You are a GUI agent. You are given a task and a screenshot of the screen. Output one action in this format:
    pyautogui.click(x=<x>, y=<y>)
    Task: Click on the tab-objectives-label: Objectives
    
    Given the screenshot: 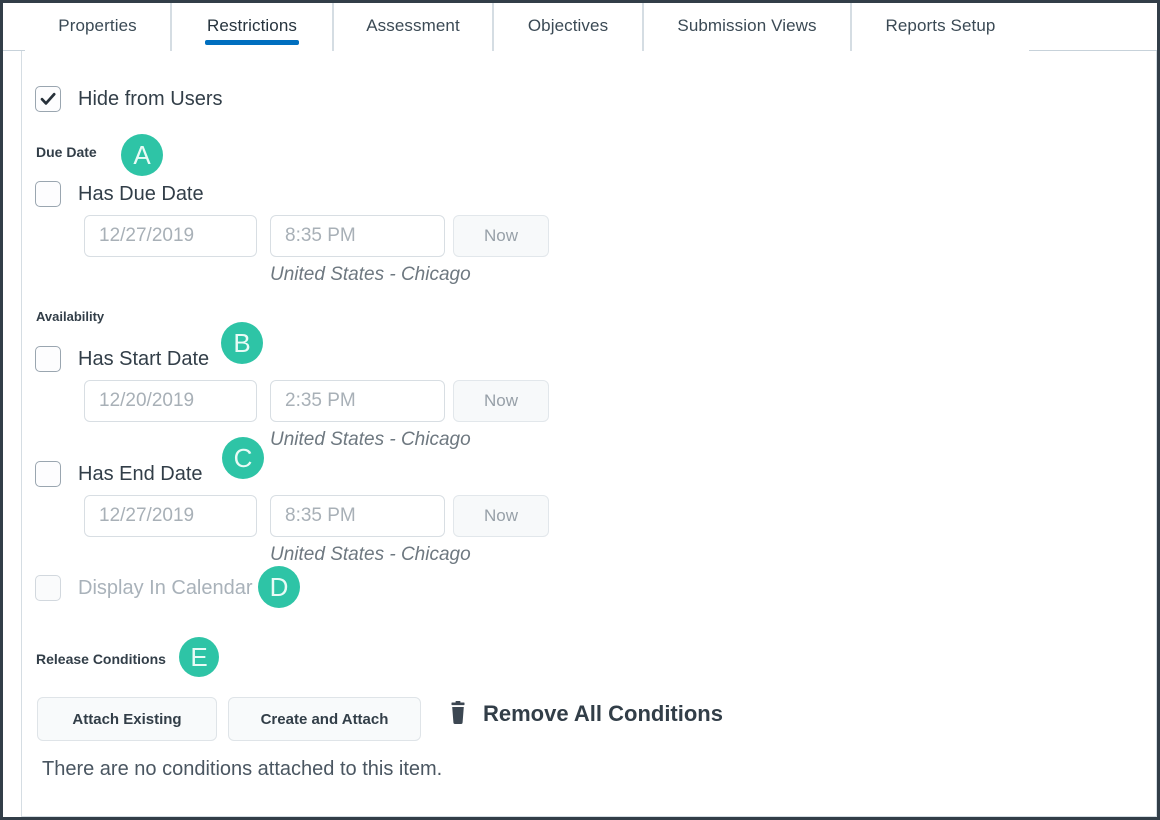 What is the action you would take?
    pyautogui.click(x=568, y=25)
    